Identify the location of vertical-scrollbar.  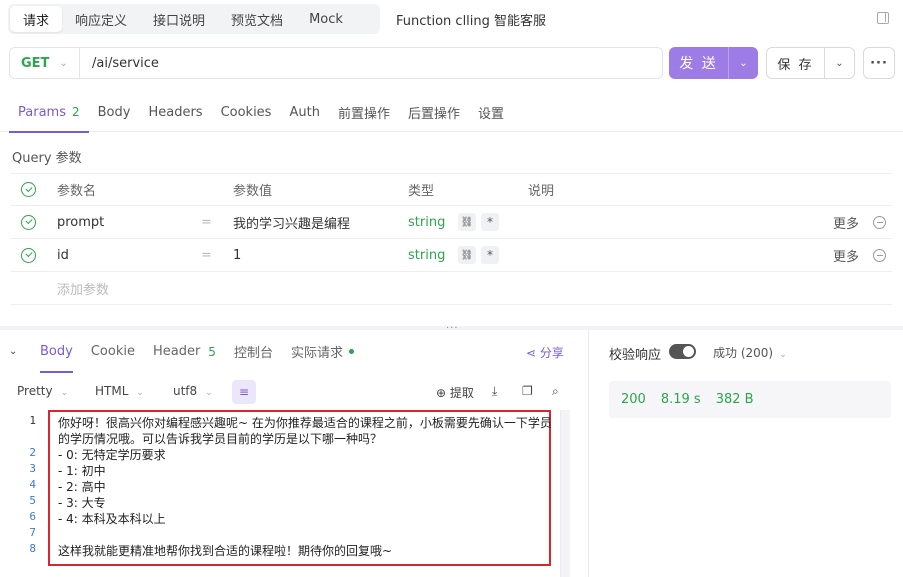
(565, 493).